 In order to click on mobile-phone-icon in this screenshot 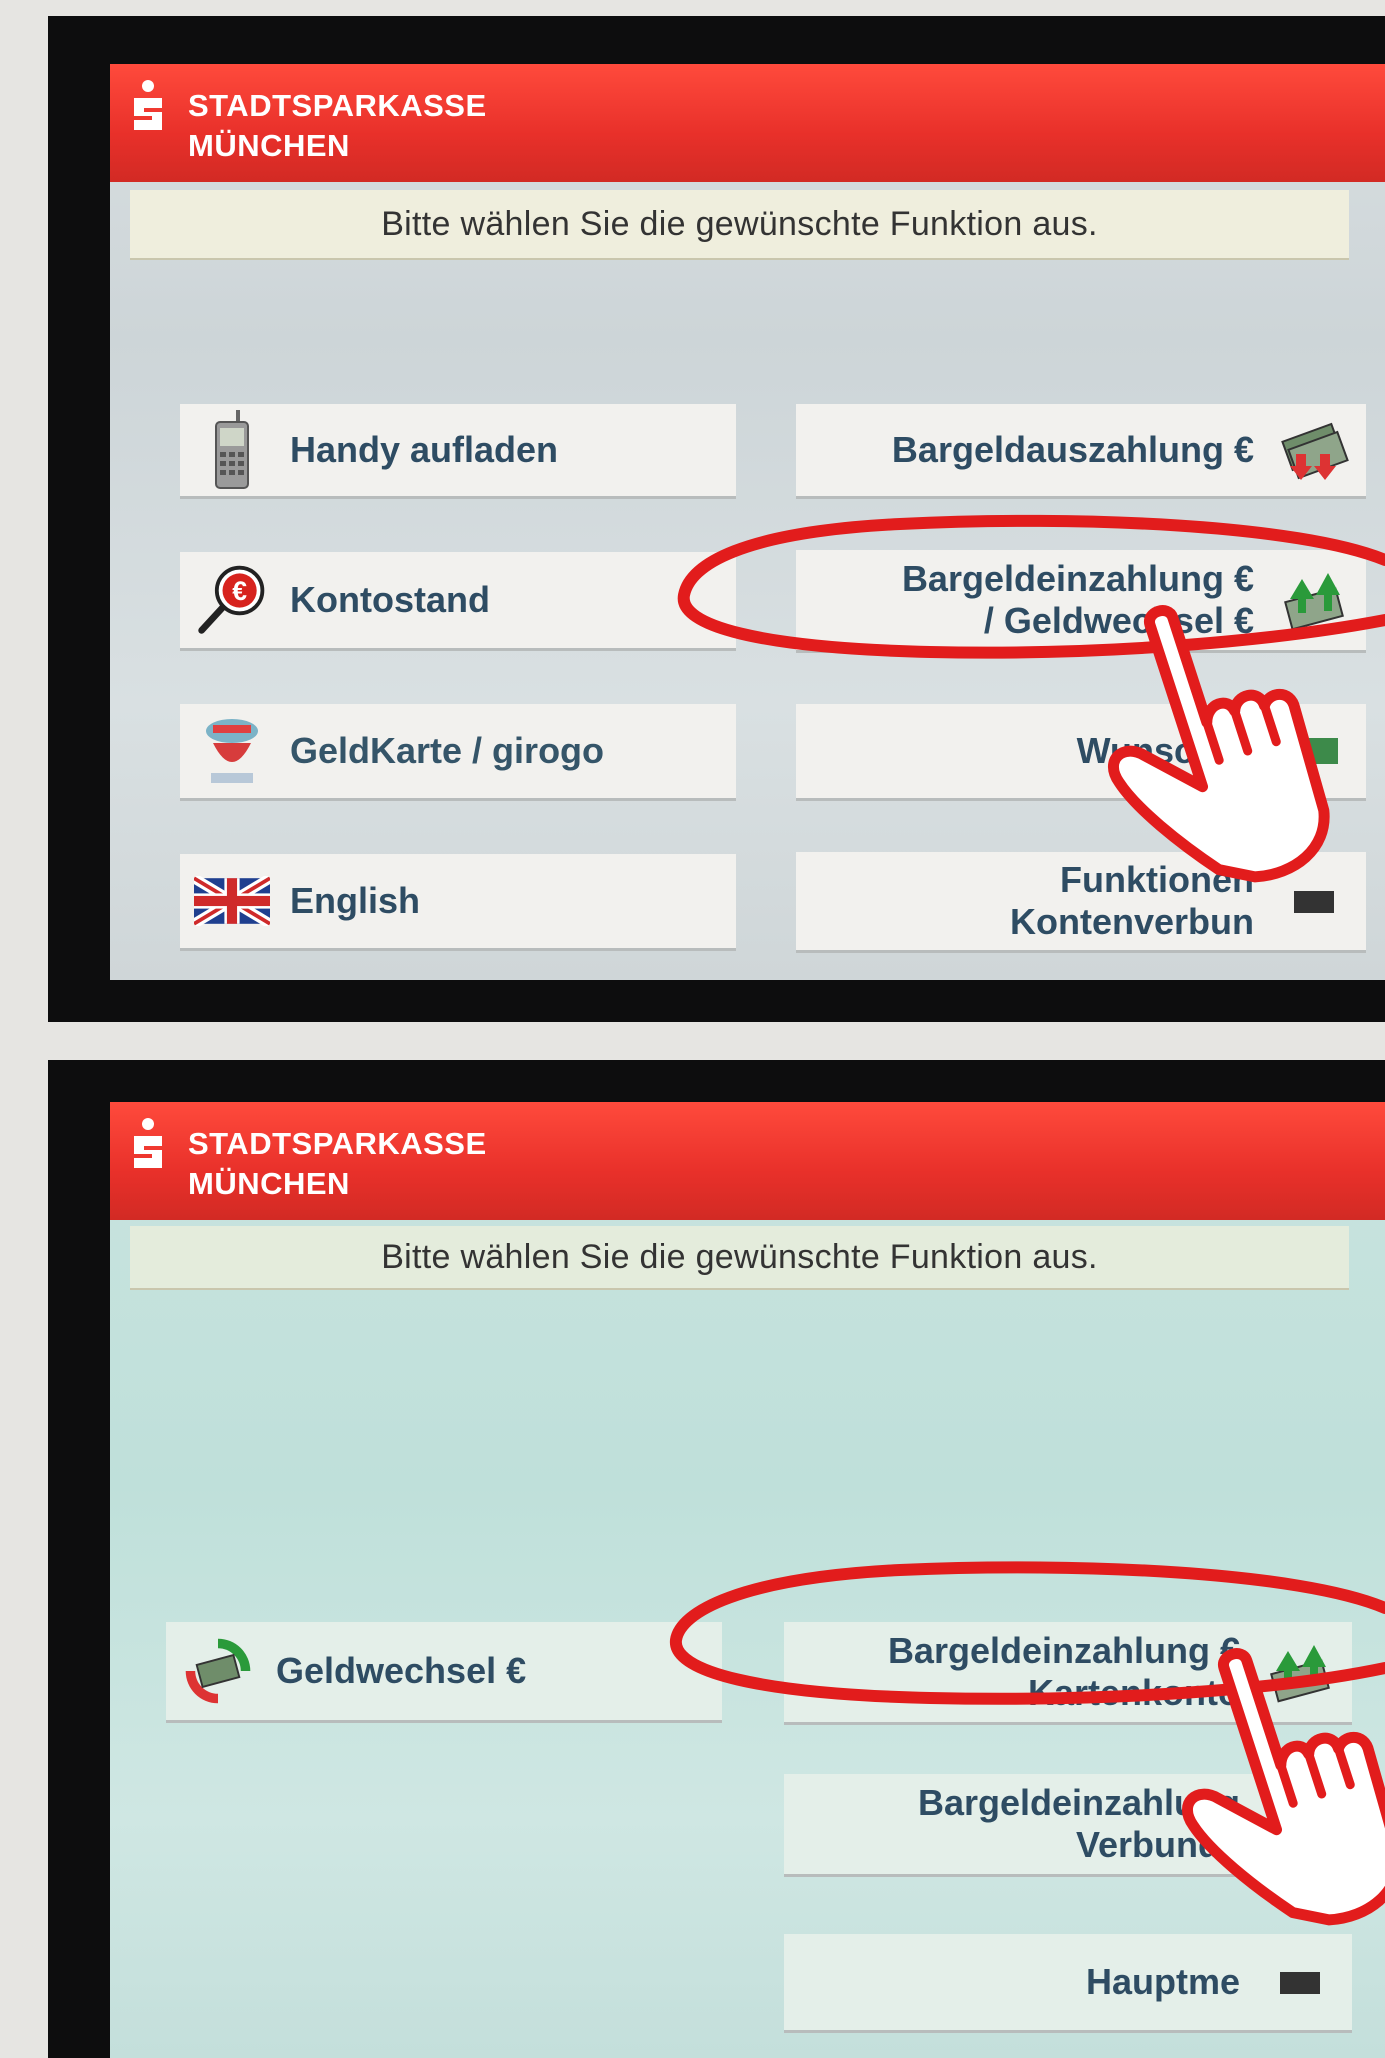, I will do `click(232, 449)`.